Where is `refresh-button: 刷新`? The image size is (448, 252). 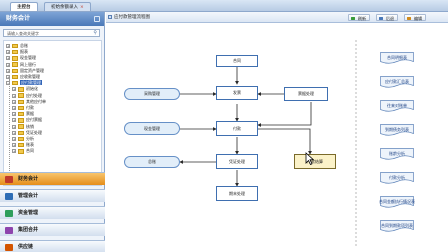
refresh-button: 刷新 is located at coordinates (359, 17).